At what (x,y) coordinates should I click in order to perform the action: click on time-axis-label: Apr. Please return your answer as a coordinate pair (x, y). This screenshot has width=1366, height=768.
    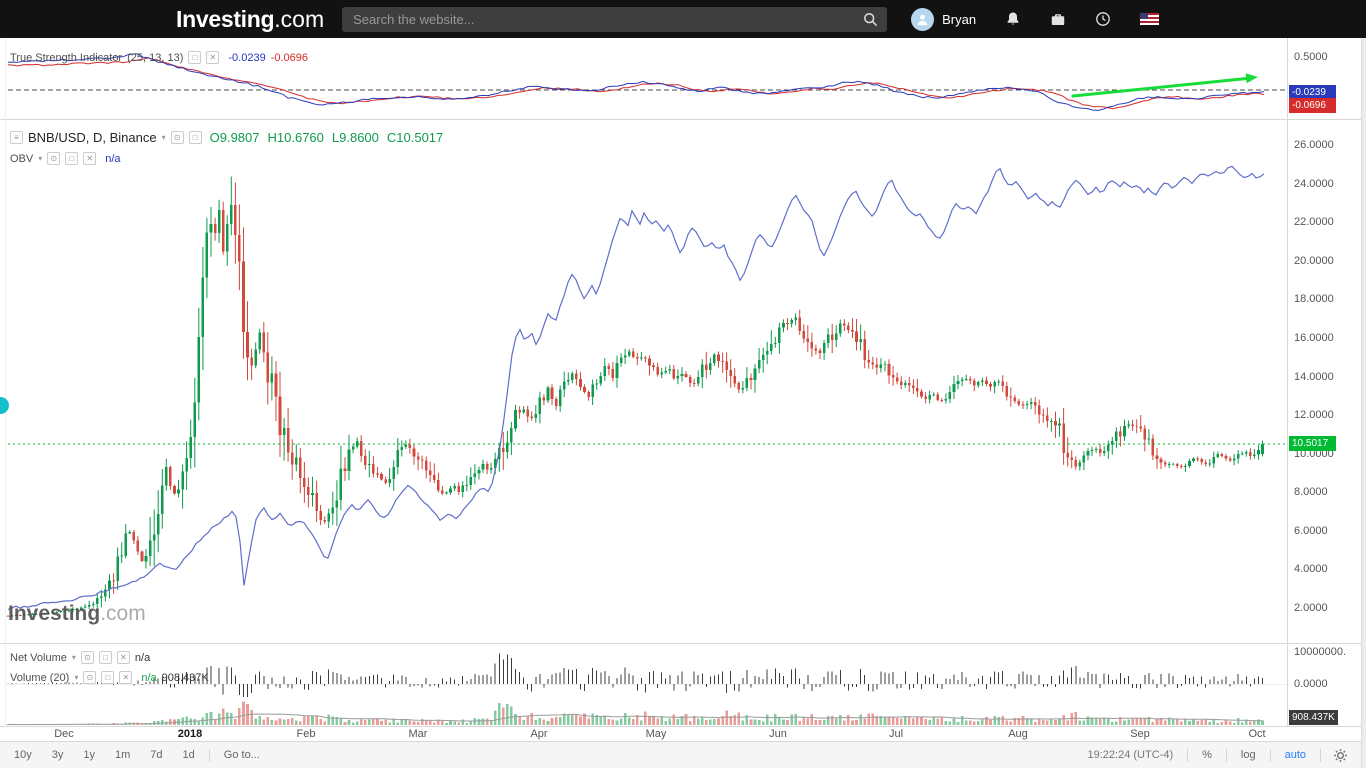
    Looking at the image, I should click on (539, 734).